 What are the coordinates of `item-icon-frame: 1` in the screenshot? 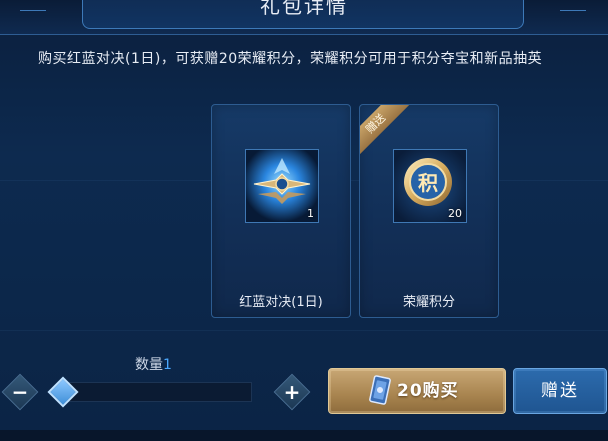 It's located at (282, 186).